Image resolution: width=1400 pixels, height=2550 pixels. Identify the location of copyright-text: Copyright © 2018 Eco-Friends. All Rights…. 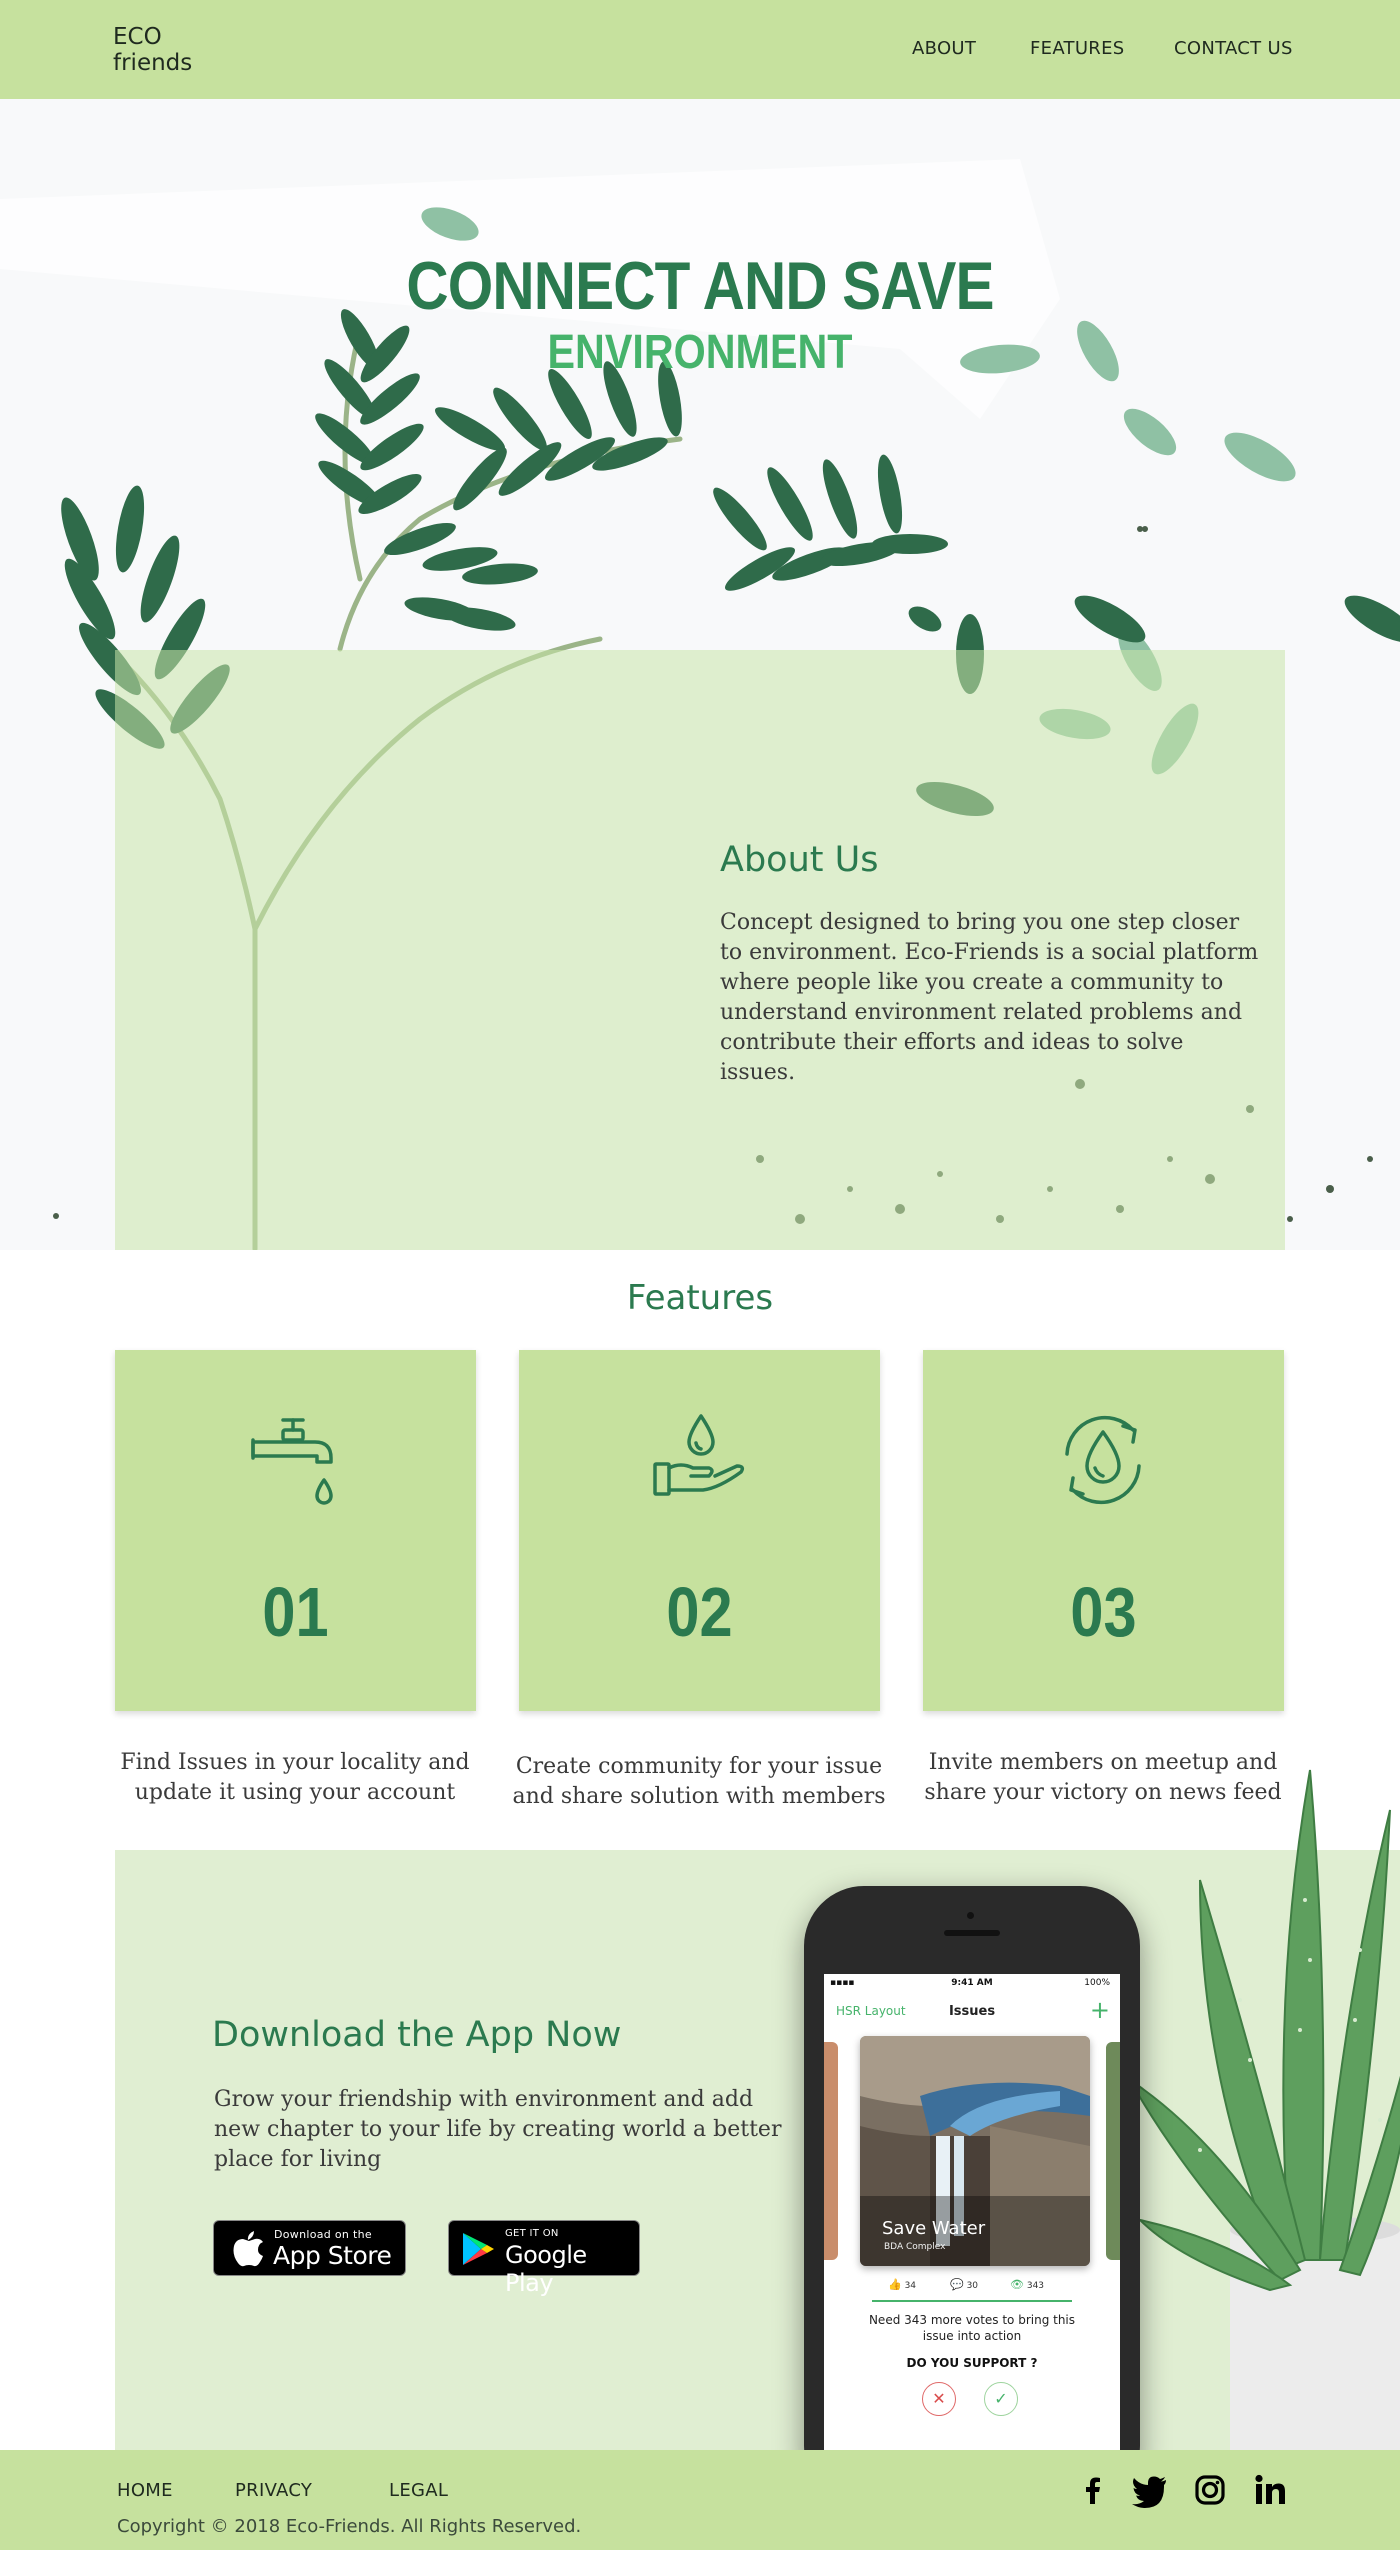
(349, 2526).